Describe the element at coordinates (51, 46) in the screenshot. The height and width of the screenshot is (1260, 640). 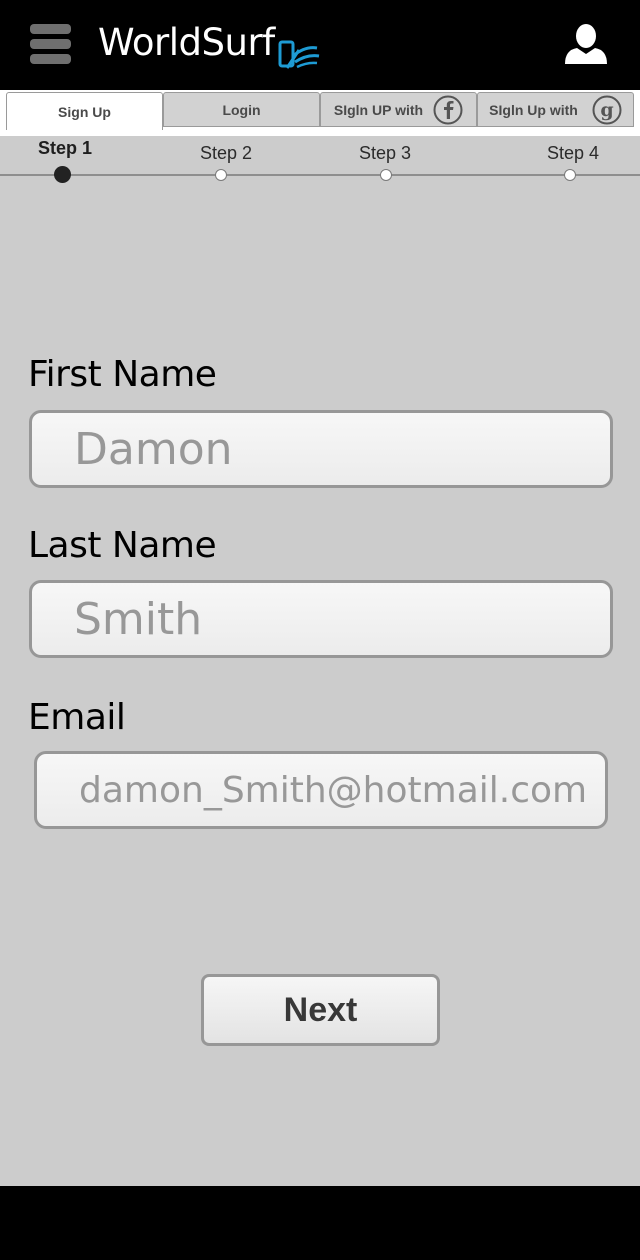
I see `hamburger-menu-icon` at that location.